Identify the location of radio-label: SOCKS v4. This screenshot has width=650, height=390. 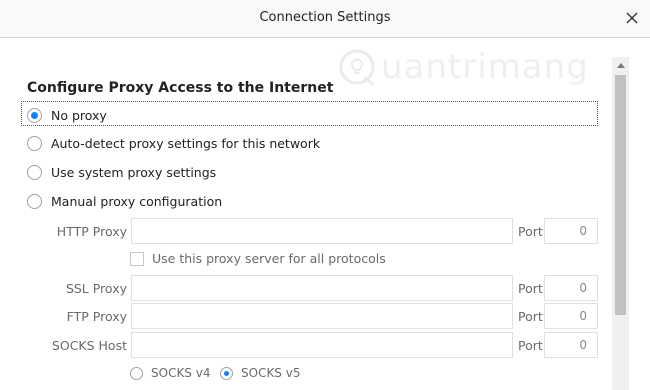
(181, 373).